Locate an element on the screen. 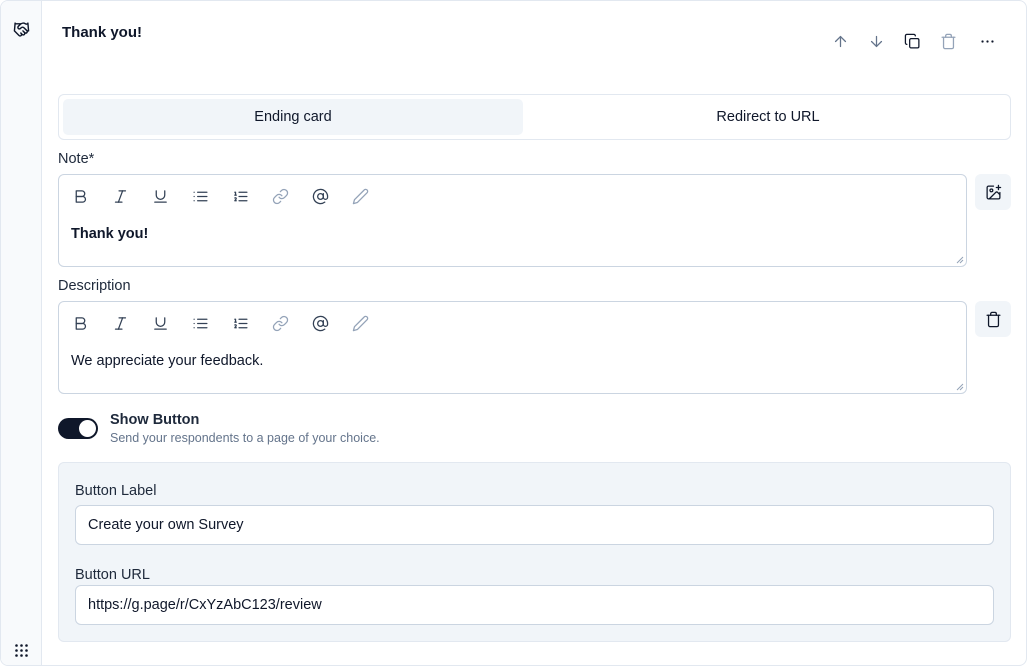 This screenshot has height=666, width=1027. move-down-button is located at coordinates (876, 41).